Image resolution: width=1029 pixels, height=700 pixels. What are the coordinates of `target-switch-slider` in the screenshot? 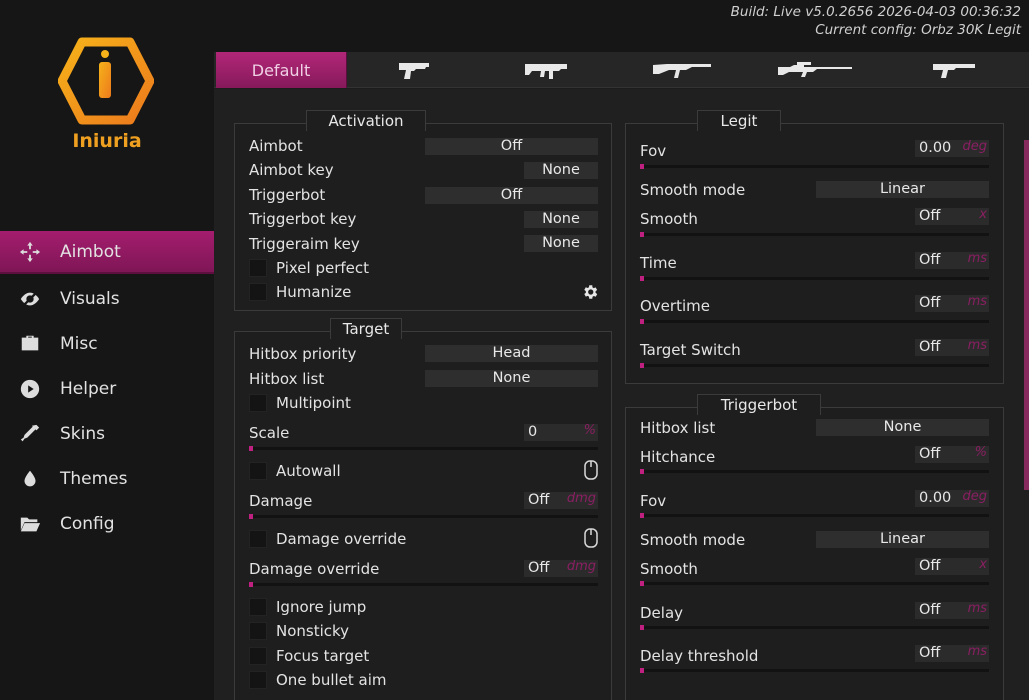 It's located at (814, 365).